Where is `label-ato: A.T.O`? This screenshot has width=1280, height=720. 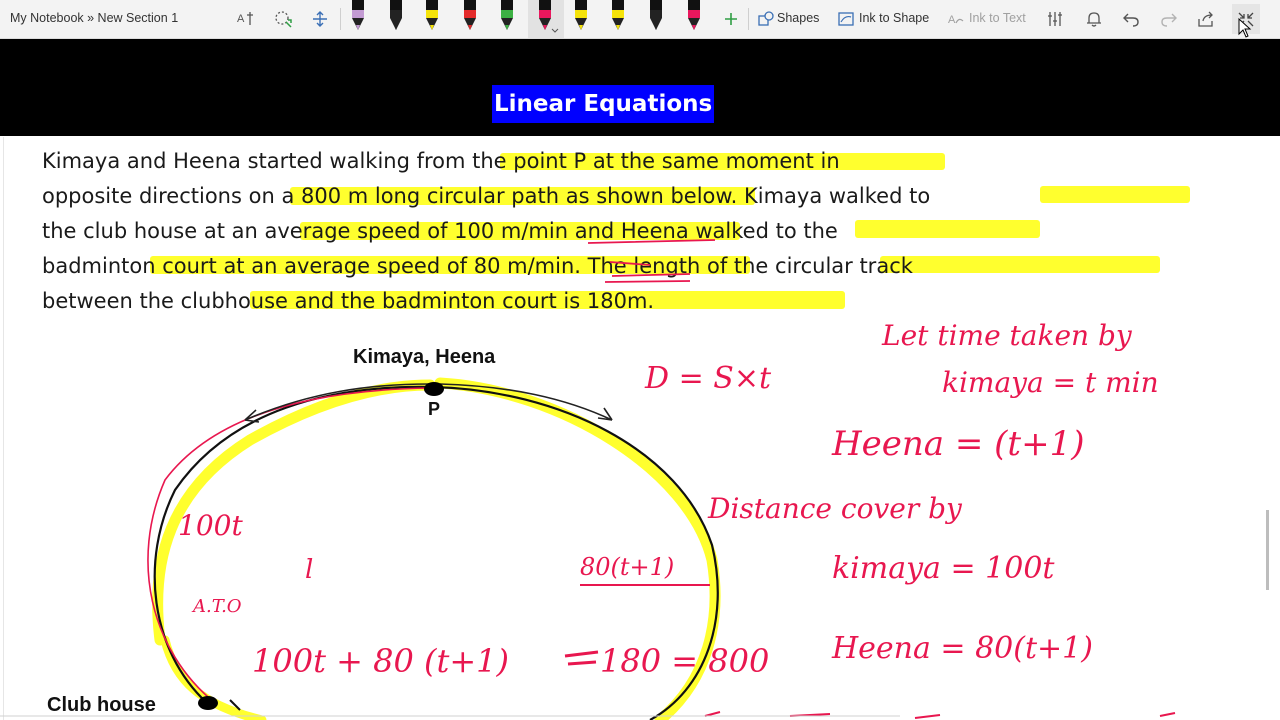
label-ato: A.T.O is located at coordinates (216, 606).